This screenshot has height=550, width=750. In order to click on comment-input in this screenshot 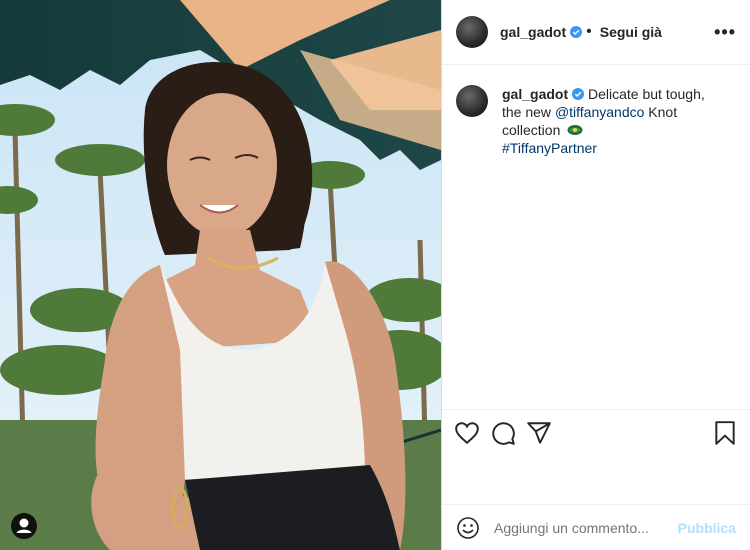, I will do `click(585, 527)`.